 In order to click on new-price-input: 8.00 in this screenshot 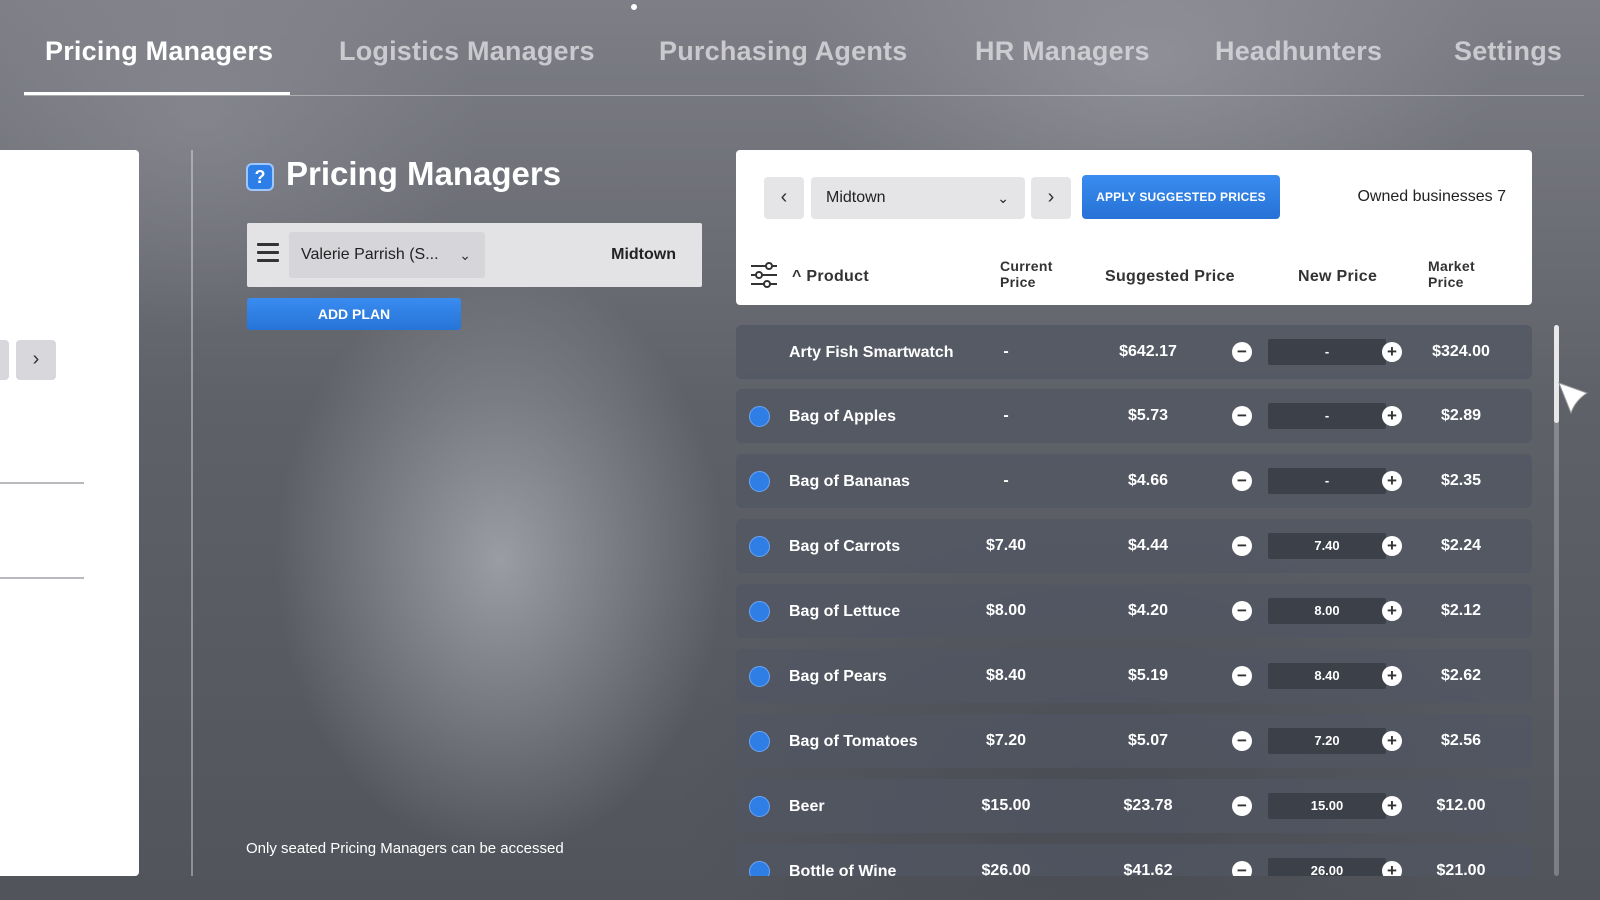, I will do `click(1327, 611)`.